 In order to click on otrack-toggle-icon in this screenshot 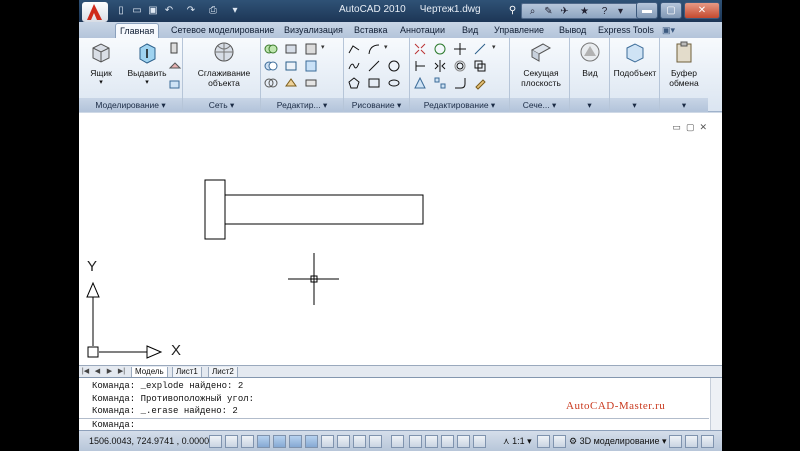, I will do `click(311, 441)`.